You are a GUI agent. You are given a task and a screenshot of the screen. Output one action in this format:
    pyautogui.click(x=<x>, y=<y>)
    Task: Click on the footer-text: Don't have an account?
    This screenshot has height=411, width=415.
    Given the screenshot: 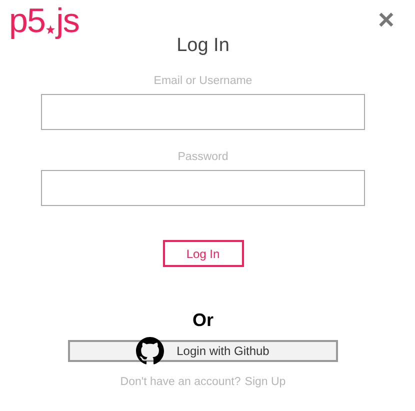 What is the action you would take?
    pyautogui.click(x=180, y=382)
    